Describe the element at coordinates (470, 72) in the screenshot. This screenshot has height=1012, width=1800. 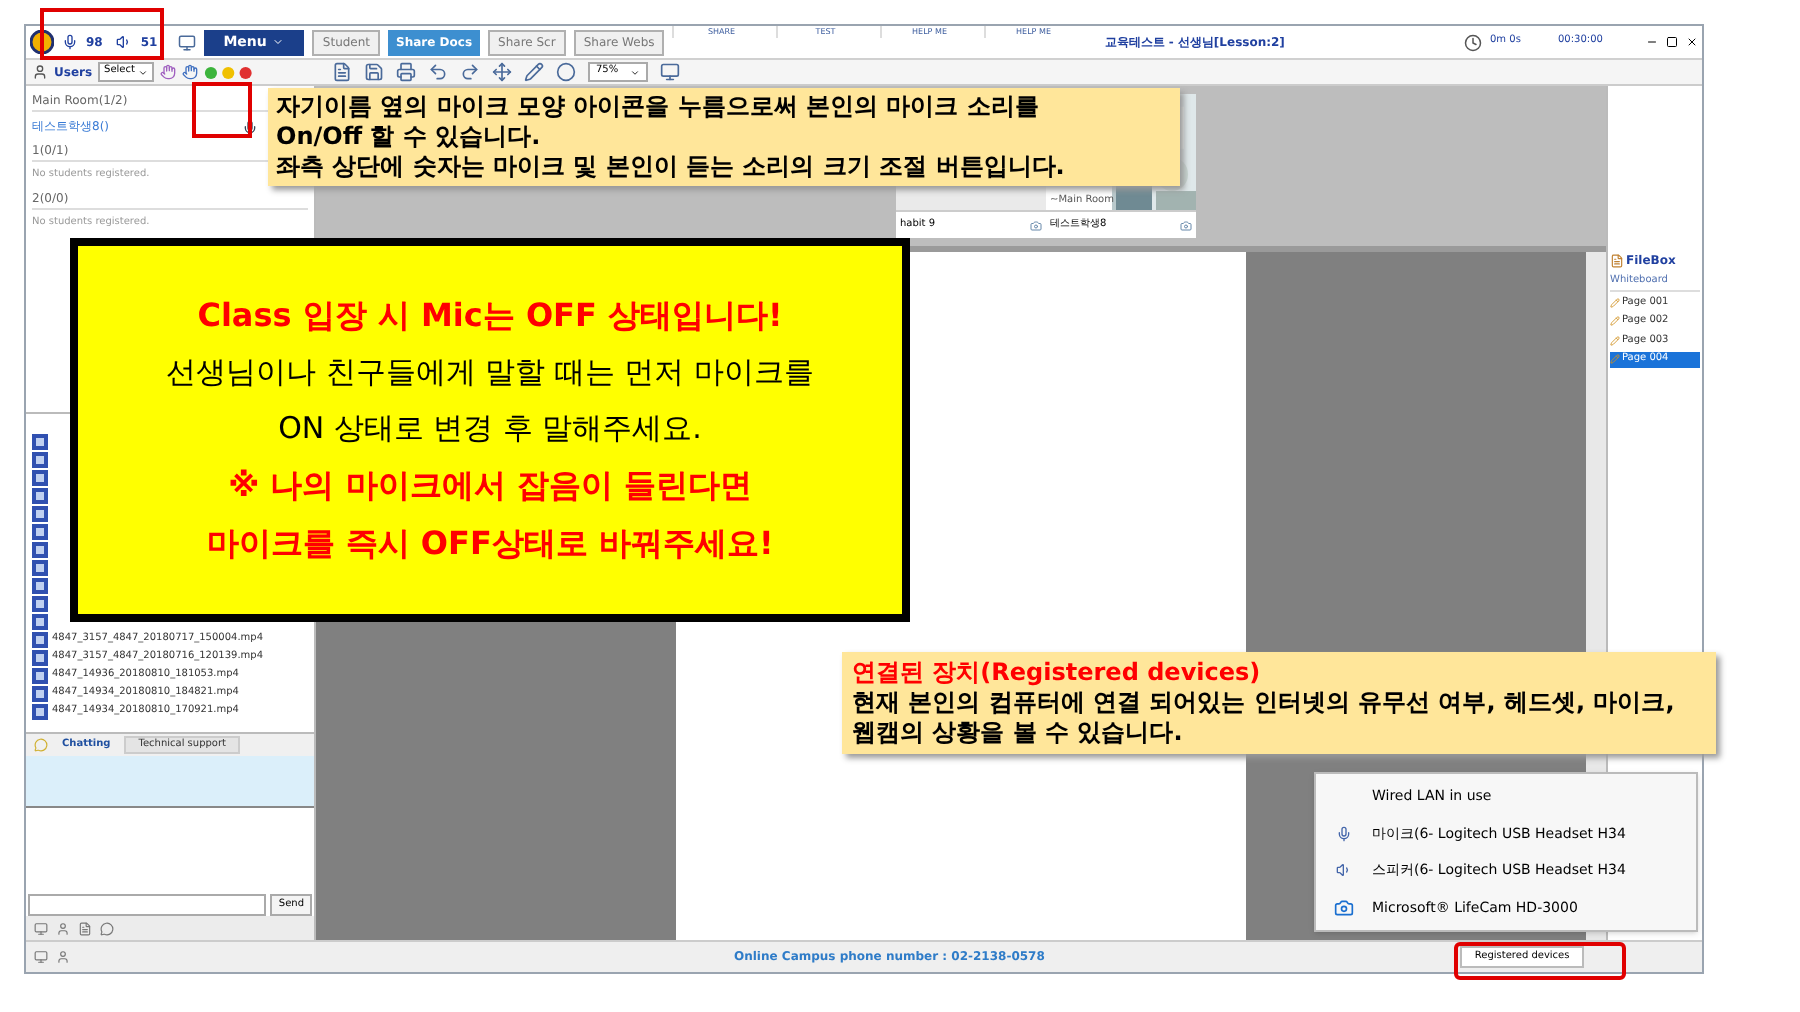
I see `redo-icon` at that location.